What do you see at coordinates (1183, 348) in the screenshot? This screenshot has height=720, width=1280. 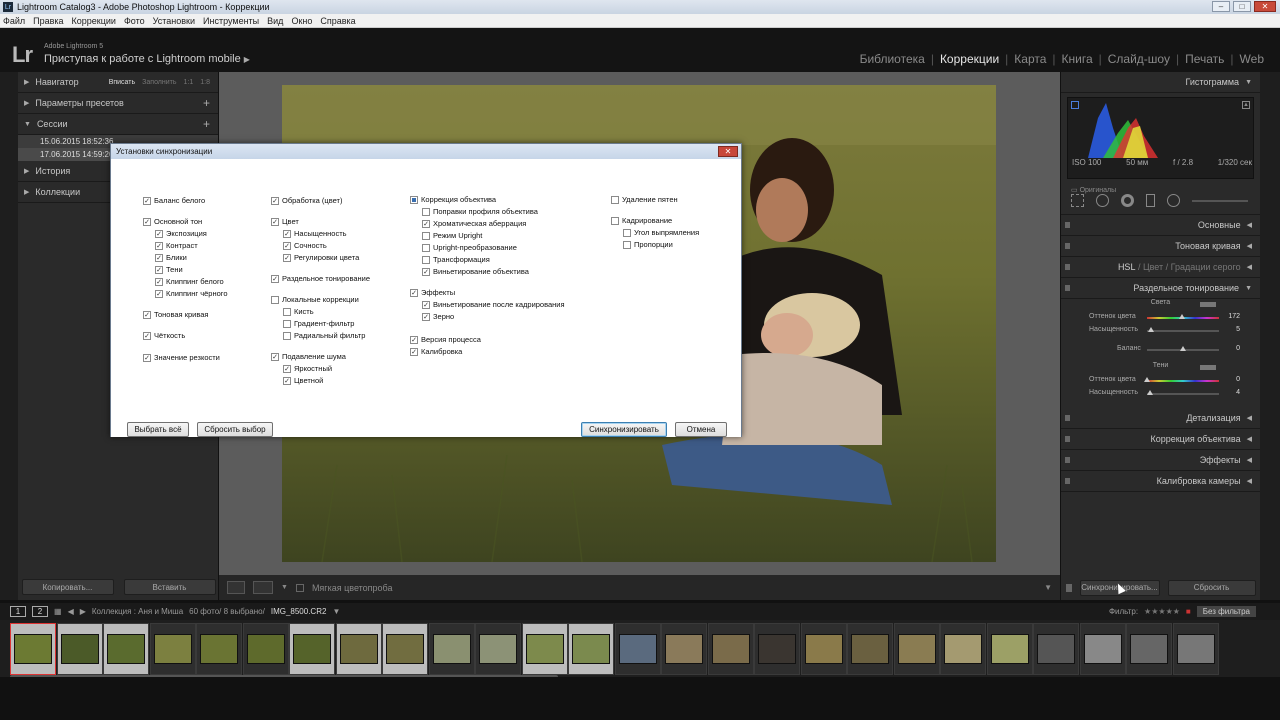 I see `balance-knob` at bounding box center [1183, 348].